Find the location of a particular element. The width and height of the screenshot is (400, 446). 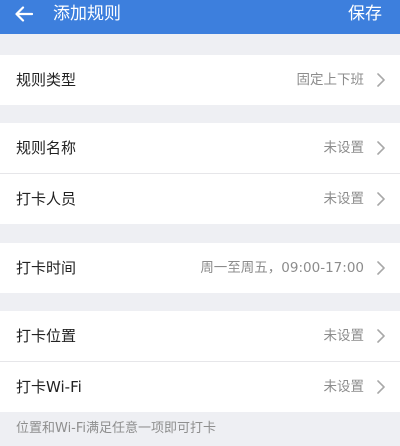

back-button is located at coordinates (24, 14).